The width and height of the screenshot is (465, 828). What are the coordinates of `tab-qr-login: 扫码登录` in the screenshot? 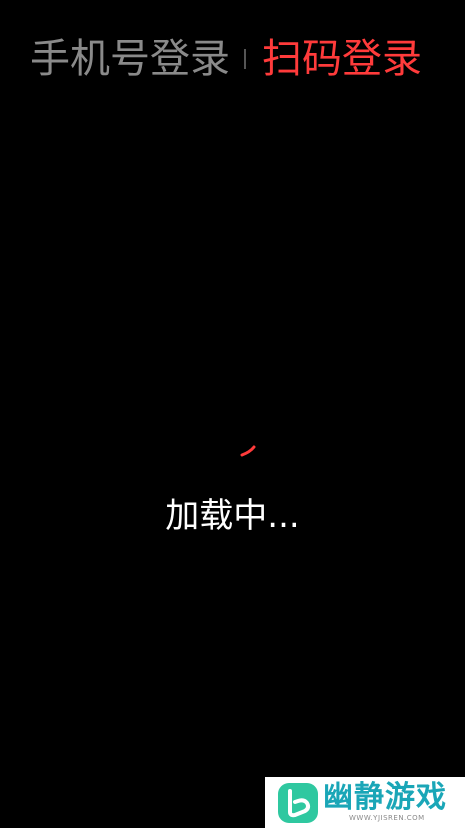 It's located at (342, 59).